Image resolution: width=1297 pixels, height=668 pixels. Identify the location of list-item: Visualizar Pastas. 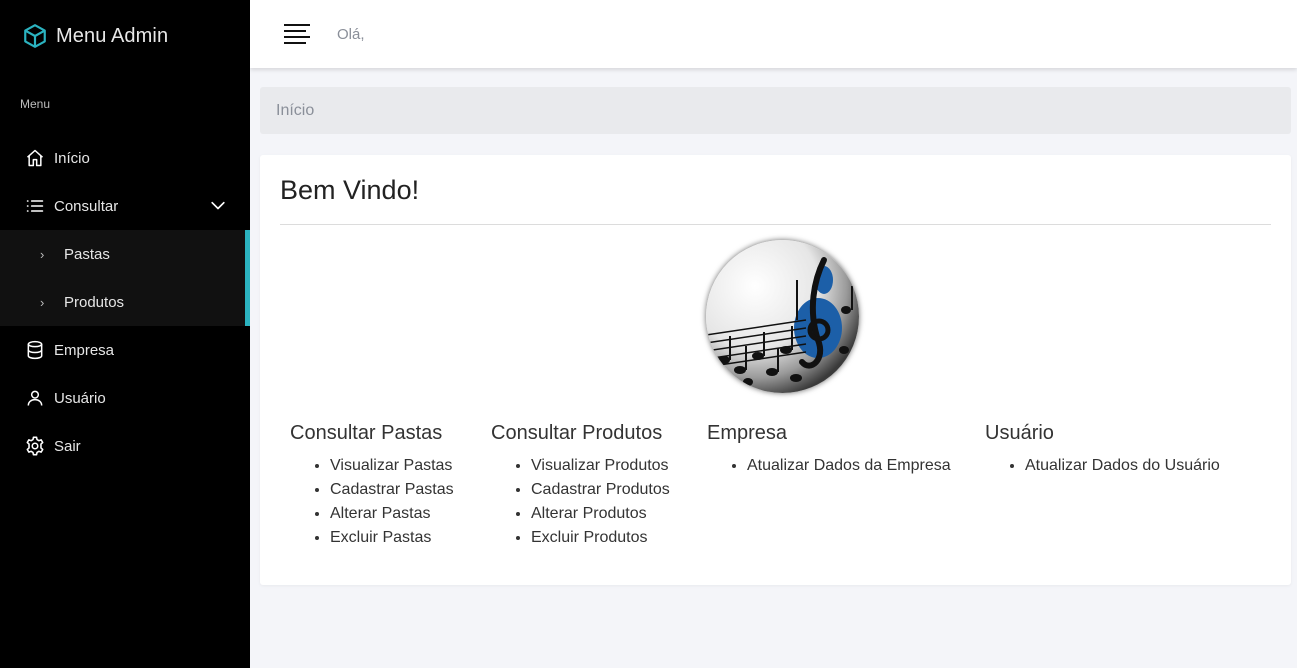
(392, 466).